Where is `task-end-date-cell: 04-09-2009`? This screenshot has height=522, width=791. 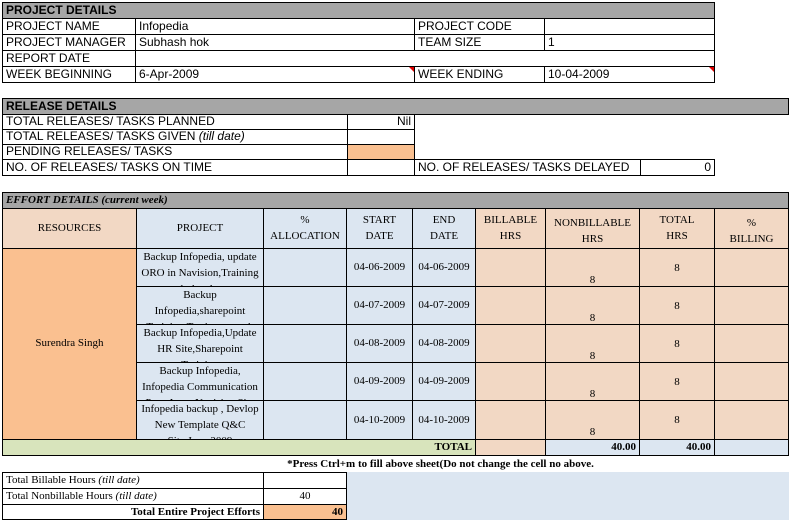 task-end-date-cell: 04-09-2009 is located at coordinates (444, 381).